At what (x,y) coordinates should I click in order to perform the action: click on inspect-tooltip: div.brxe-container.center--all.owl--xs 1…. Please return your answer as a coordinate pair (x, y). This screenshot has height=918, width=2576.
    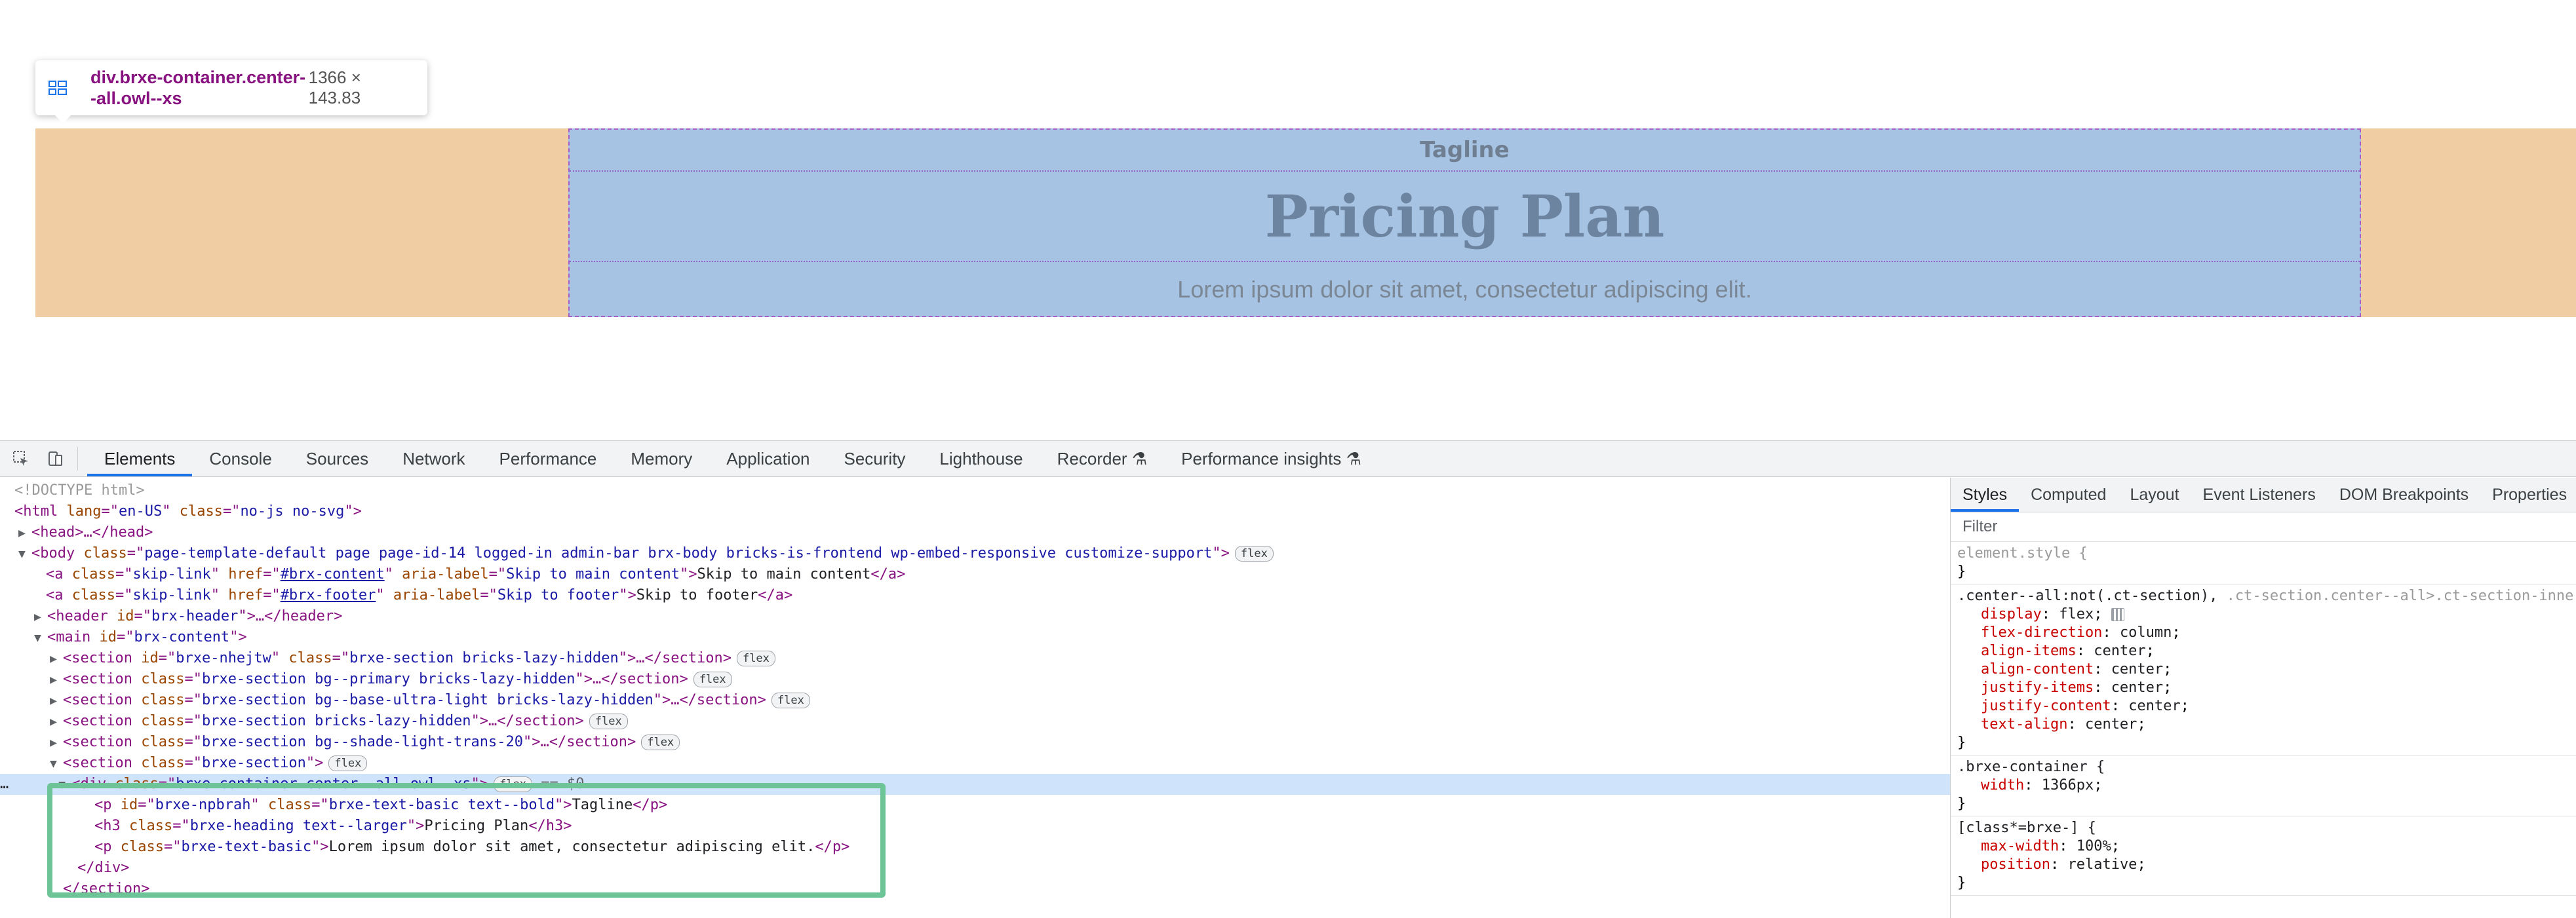
    Looking at the image, I should click on (231, 91).